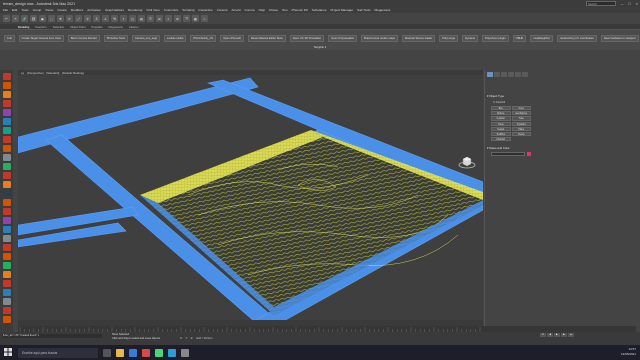  I want to click on shelf-button: OBHP, so click(519, 38).